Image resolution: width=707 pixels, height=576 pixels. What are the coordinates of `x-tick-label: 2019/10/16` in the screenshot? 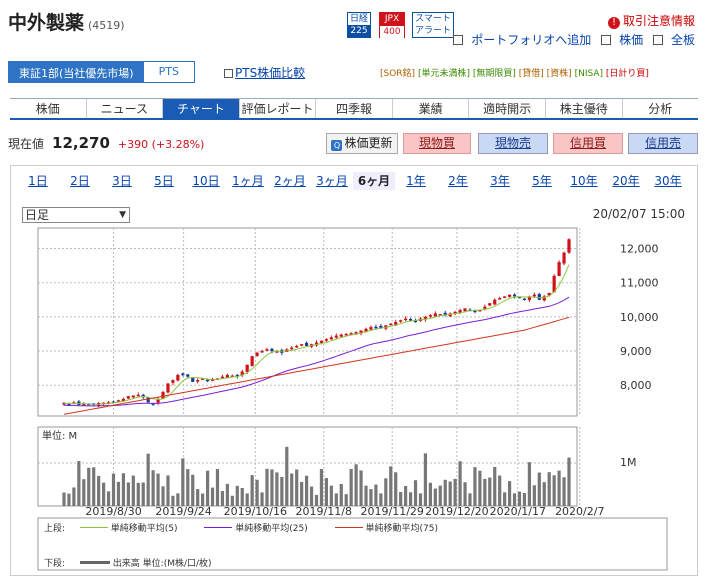 It's located at (255, 511).